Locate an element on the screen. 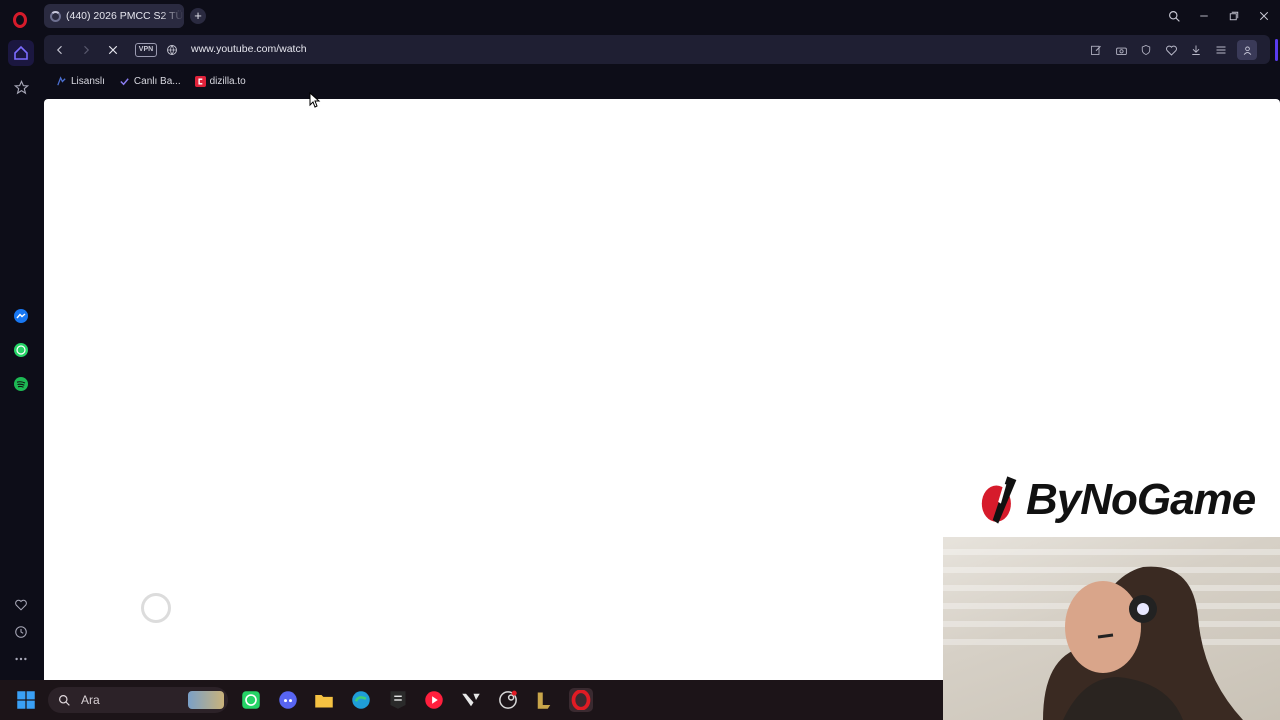 The image size is (1280, 720). star-icon is located at coordinates (21, 87).